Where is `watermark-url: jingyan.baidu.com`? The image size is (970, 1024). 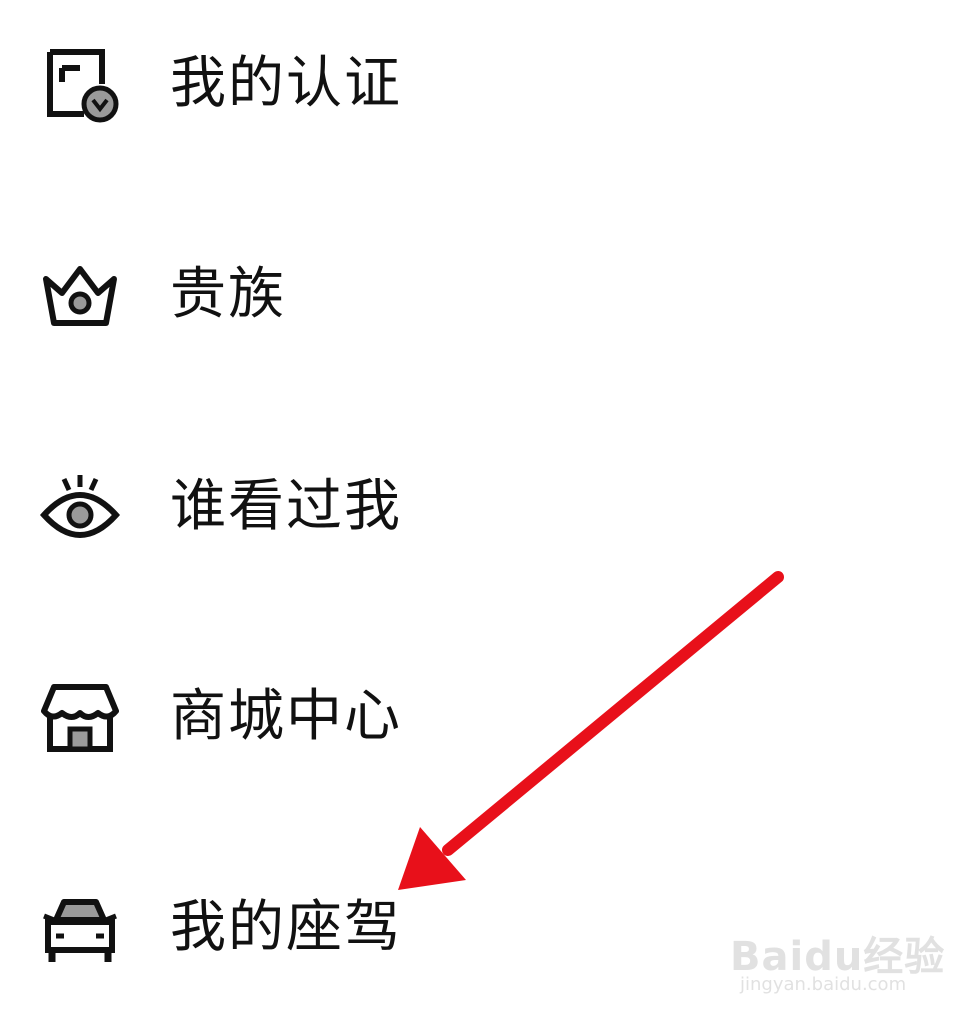
watermark-url: jingyan.baidu.com is located at coordinates (823, 984).